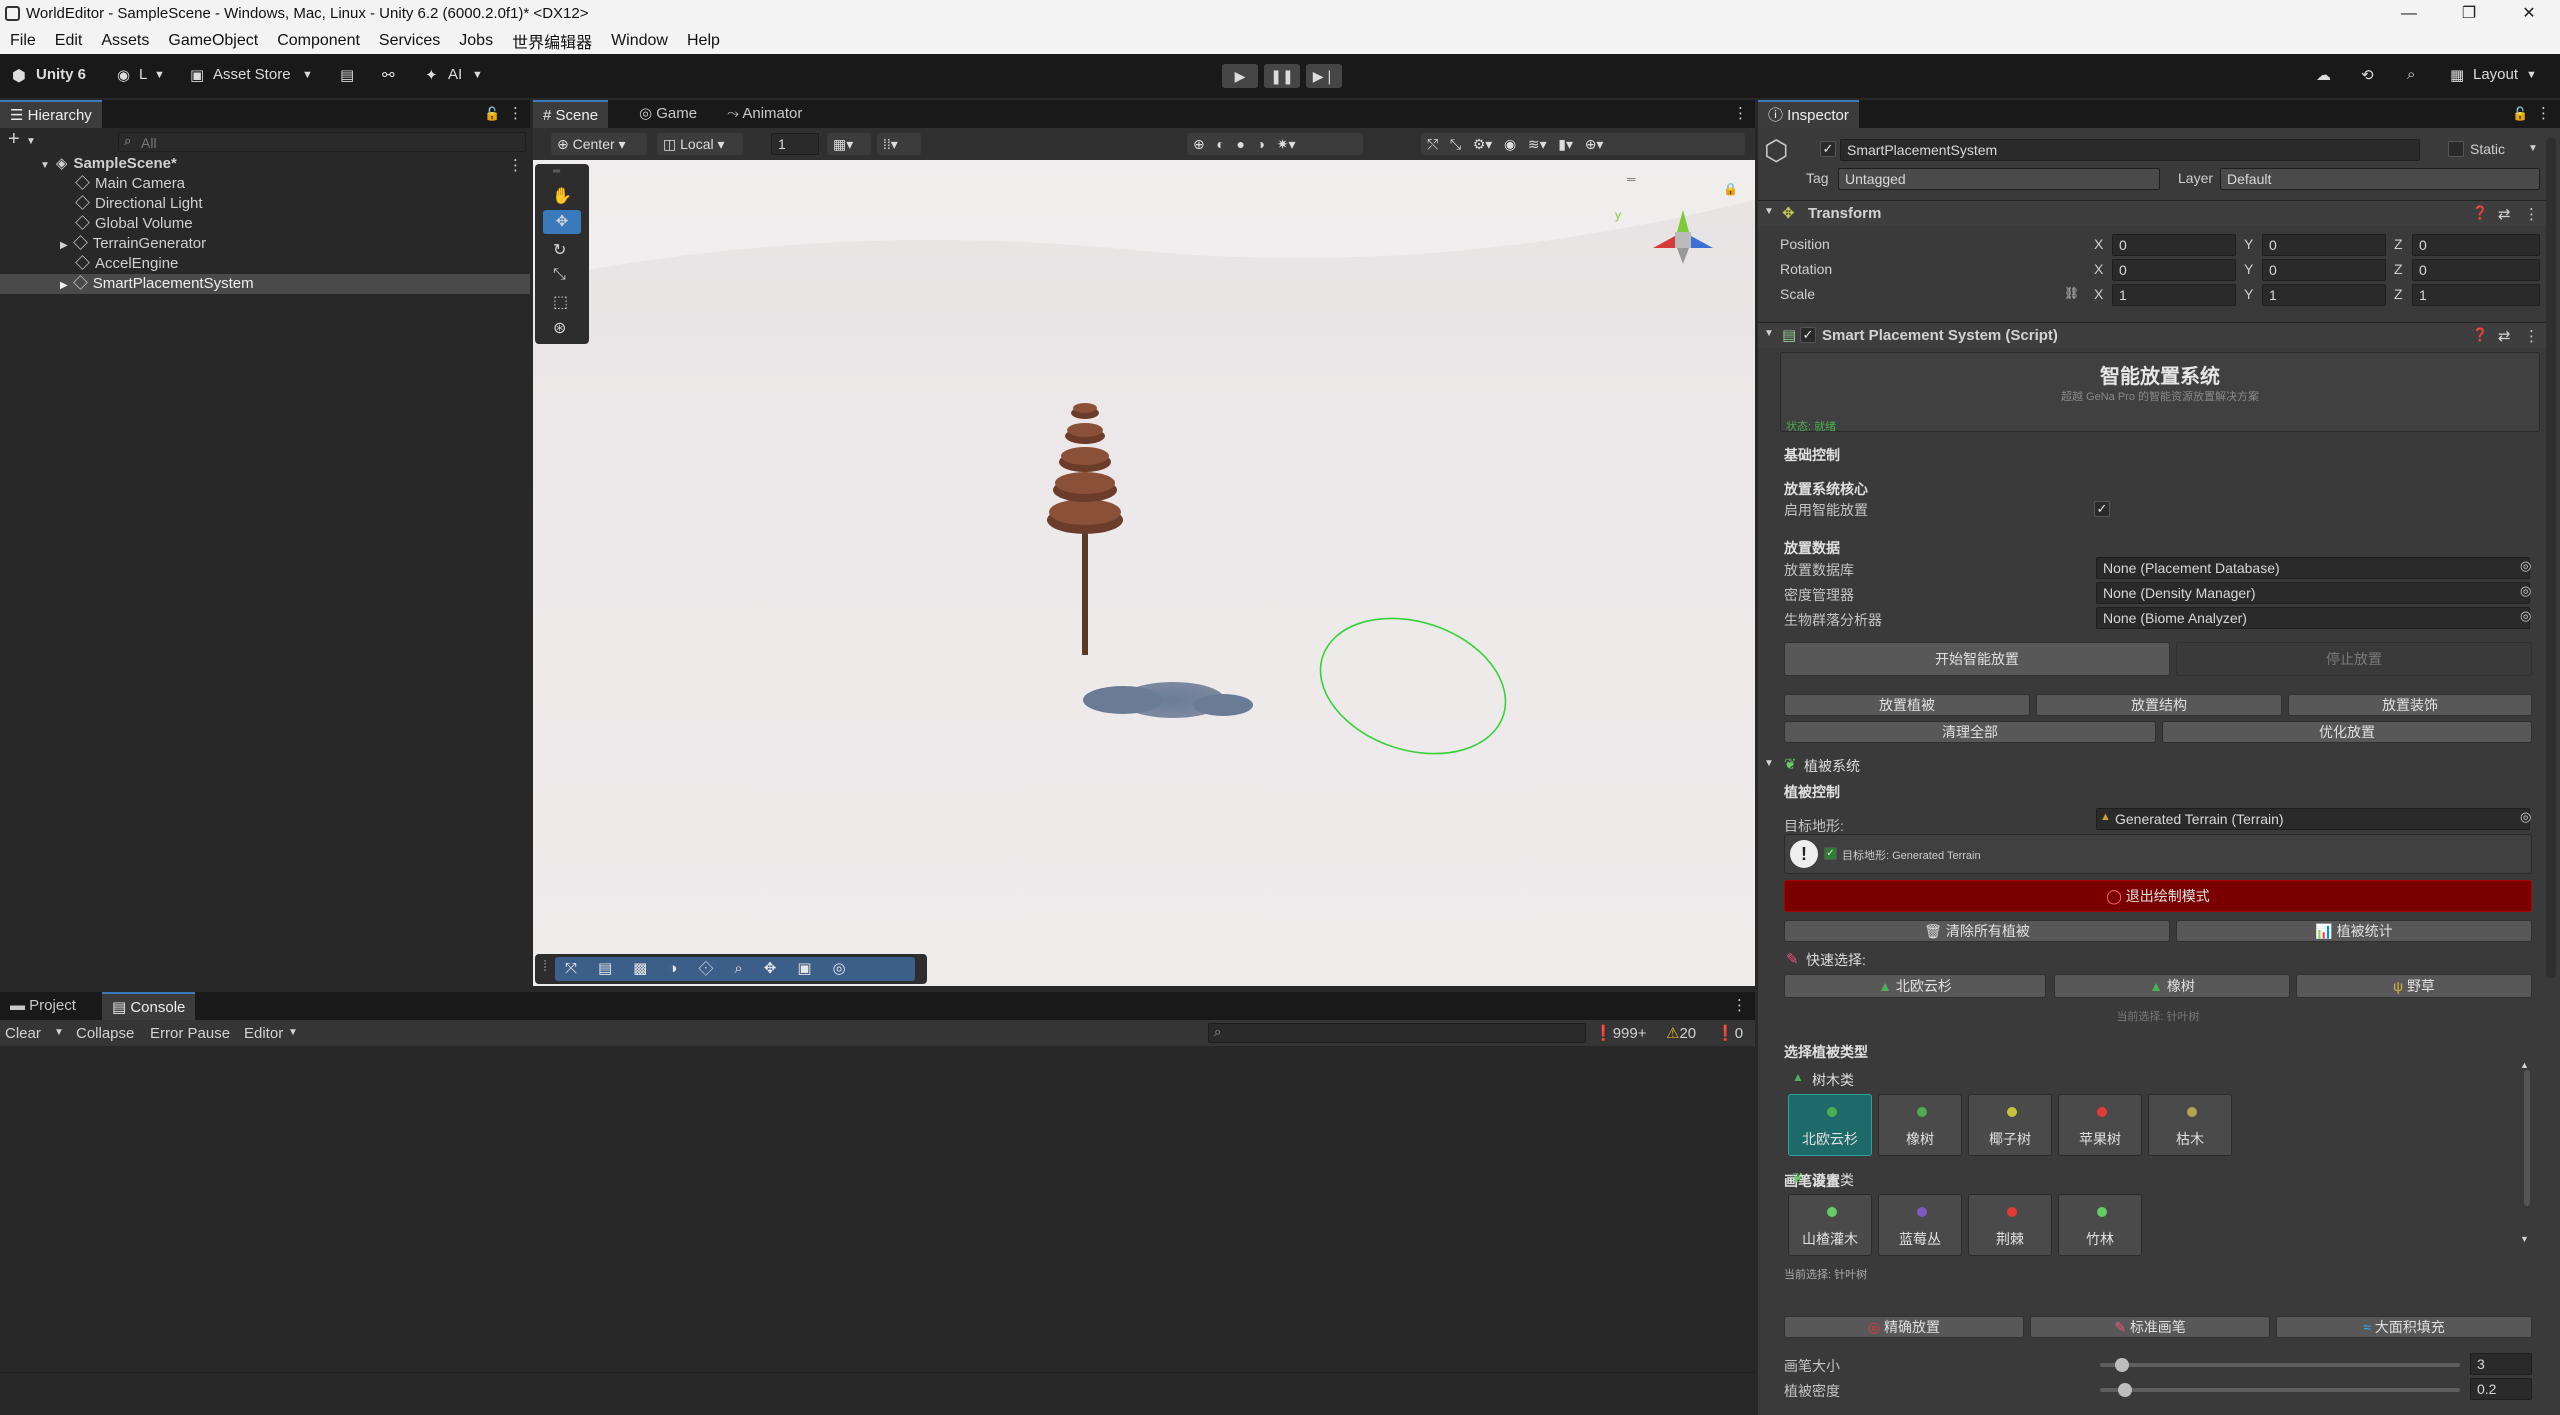 This screenshot has height=1415, width=2560. What do you see at coordinates (69, 41) in the screenshot?
I see `menu-edit: Edit` at bounding box center [69, 41].